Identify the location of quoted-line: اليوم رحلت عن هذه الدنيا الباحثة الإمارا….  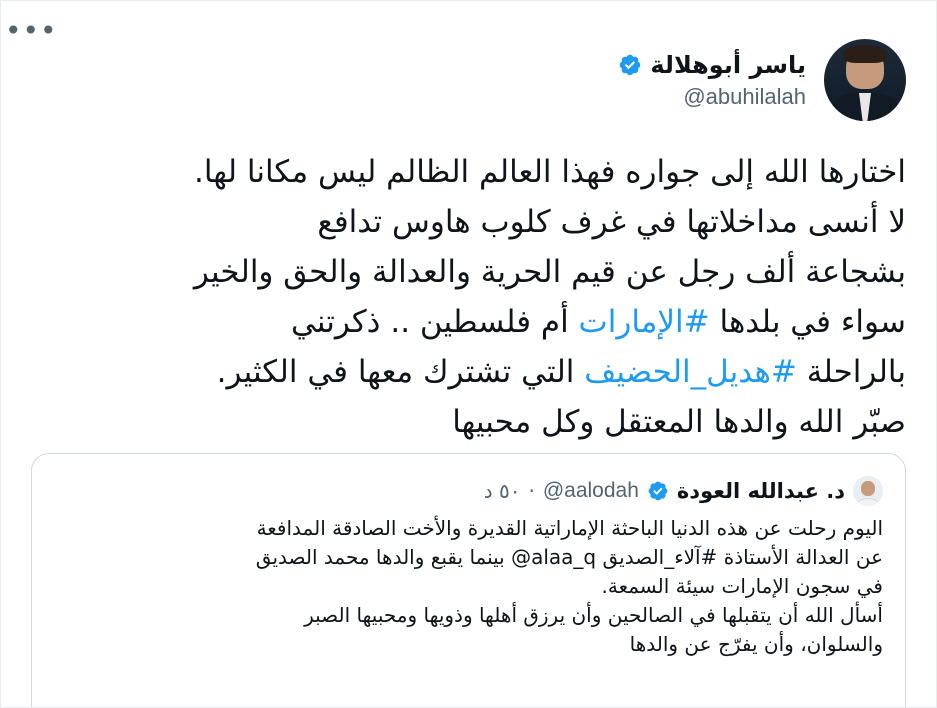
(569, 528).